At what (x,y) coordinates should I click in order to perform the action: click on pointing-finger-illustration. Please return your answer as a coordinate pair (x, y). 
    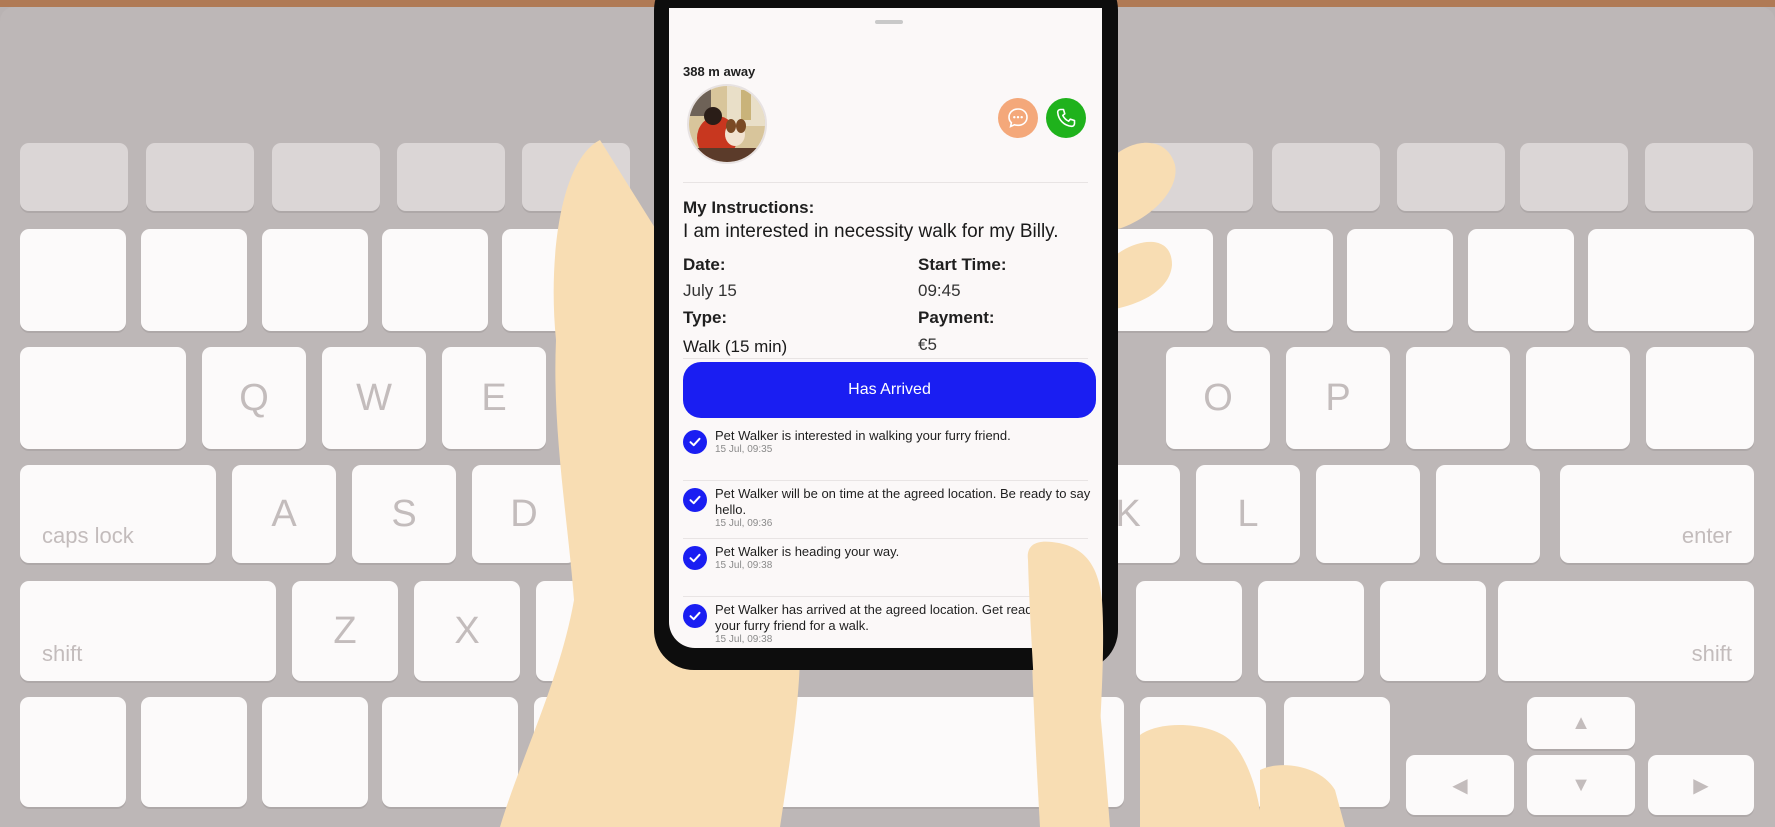
    Looking at the image, I should click on (1065, 684).